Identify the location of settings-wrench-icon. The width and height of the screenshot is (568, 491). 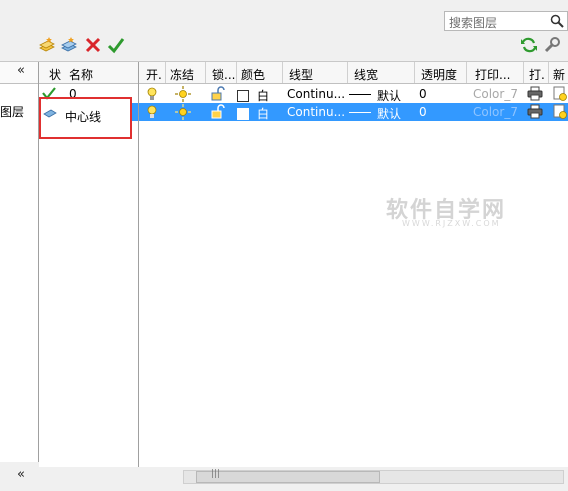
(552, 45).